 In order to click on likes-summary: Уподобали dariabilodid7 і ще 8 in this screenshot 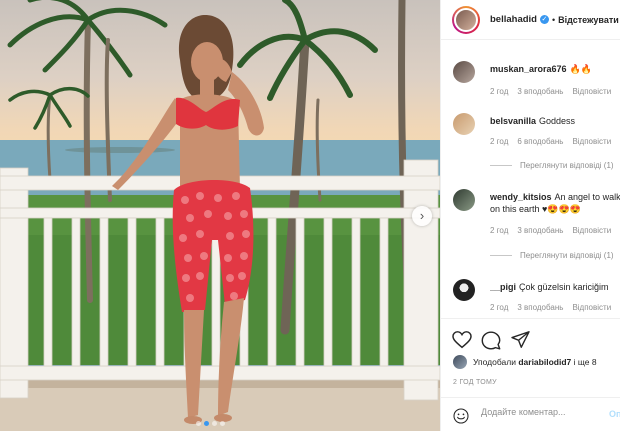, I will do `click(525, 362)`.